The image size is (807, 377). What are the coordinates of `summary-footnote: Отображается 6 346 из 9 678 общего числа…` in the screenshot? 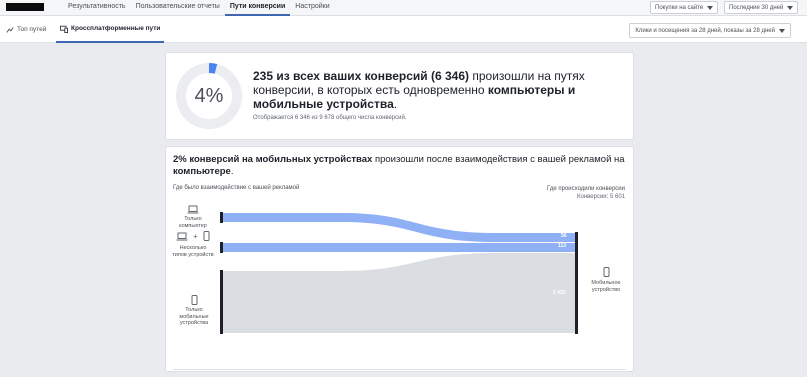 It's located at (330, 118).